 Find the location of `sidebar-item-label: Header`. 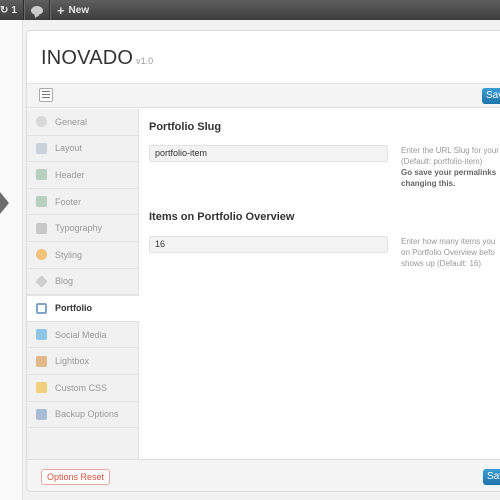

sidebar-item-label: Header is located at coordinates (70, 174).